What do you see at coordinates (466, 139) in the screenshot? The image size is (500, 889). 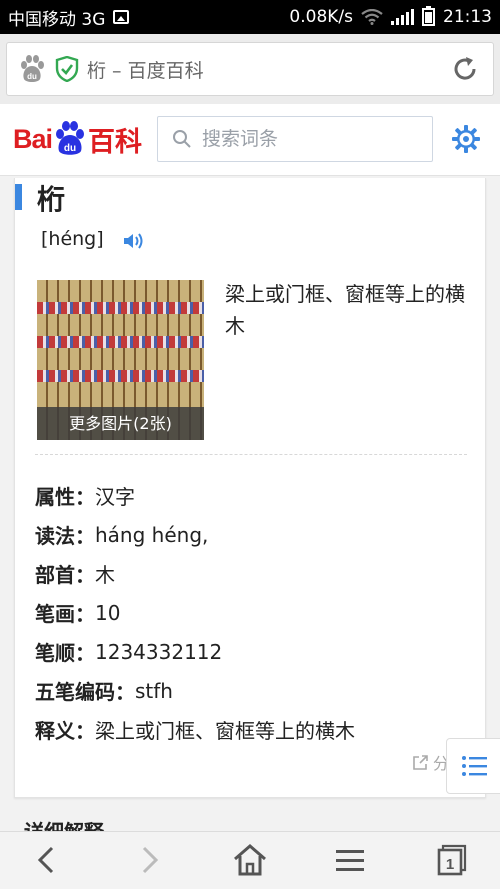 I see `settings-gear-icon` at bounding box center [466, 139].